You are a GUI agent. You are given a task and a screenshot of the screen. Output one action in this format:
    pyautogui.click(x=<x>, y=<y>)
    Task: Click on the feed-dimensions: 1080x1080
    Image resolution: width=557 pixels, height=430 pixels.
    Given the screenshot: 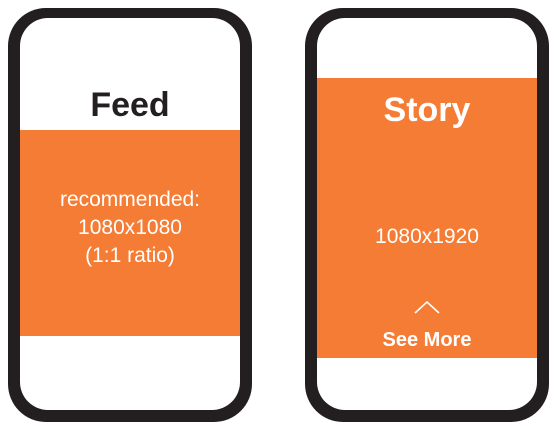 What is the action you would take?
    pyautogui.click(x=130, y=227)
    